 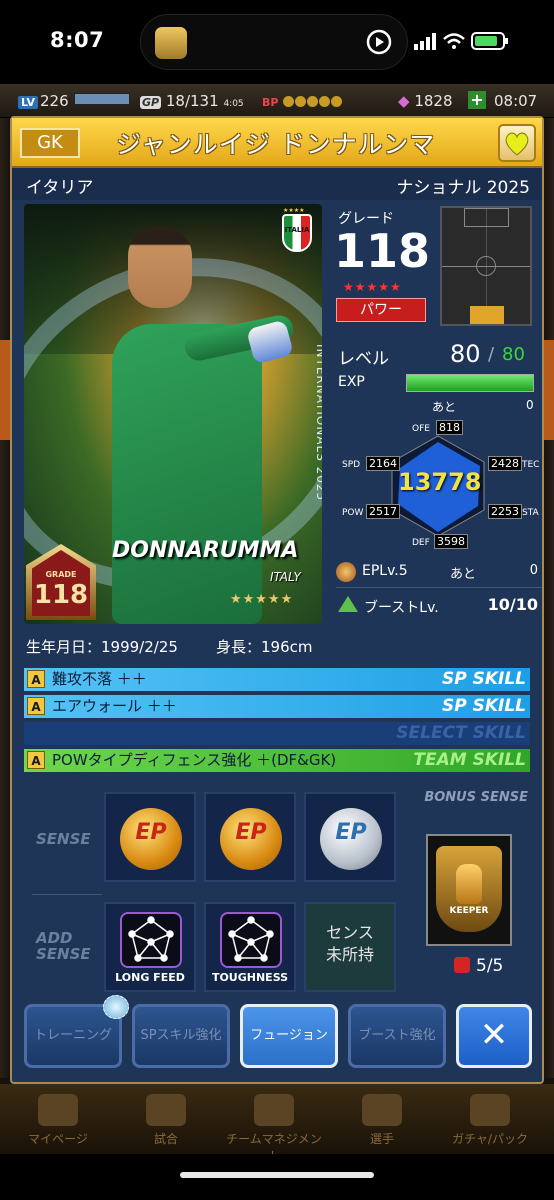 What do you see at coordinates (277, 679) in the screenshot?
I see `skill-row-sp-1: A 難攻不落 ＋＋ SP SKILL` at bounding box center [277, 679].